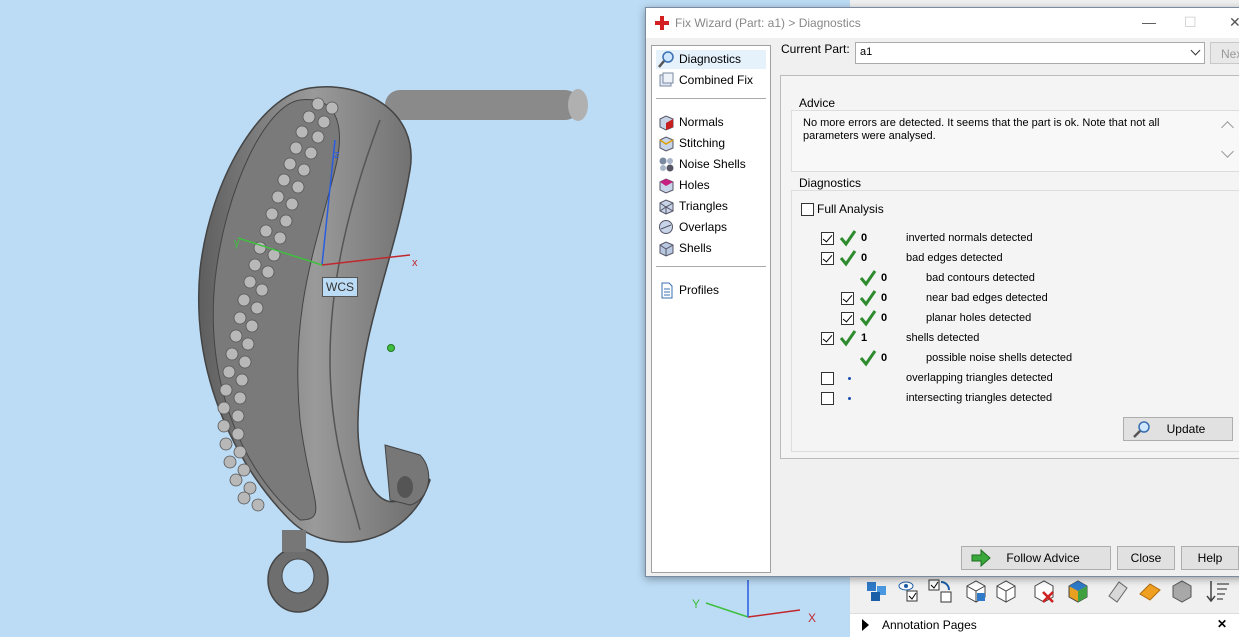 The image size is (1239, 637). I want to click on mini-axis-triad: X Y, so click(754, 602).